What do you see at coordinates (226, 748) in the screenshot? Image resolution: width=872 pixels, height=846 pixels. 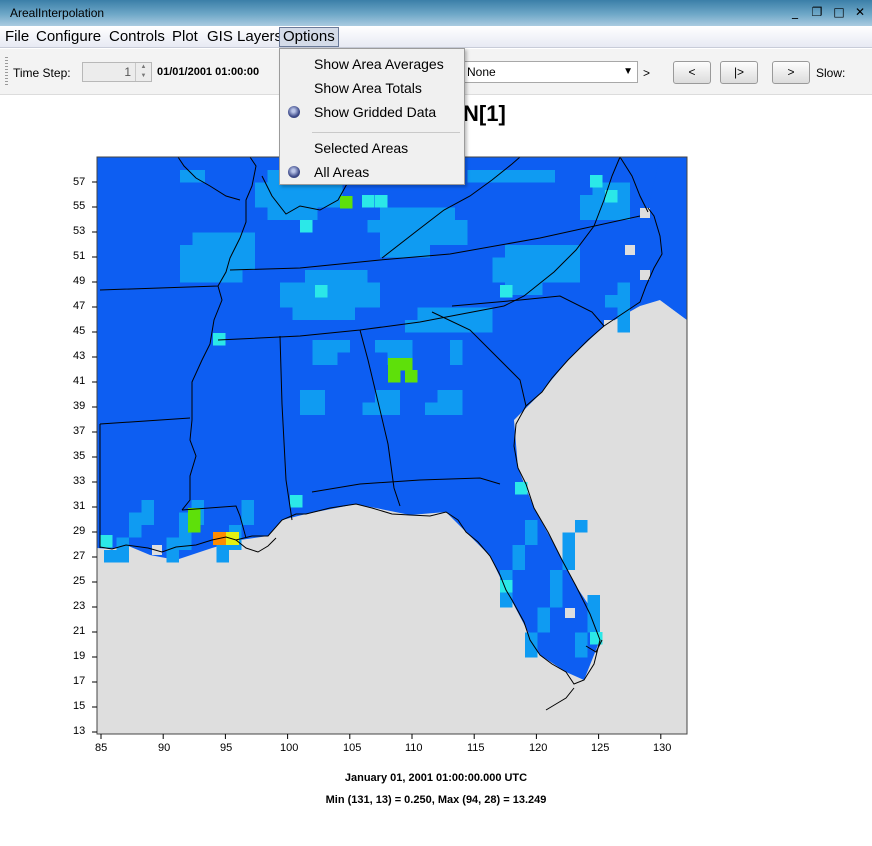 I see `x-tick-label: 95` at bounding box center [226, 748].